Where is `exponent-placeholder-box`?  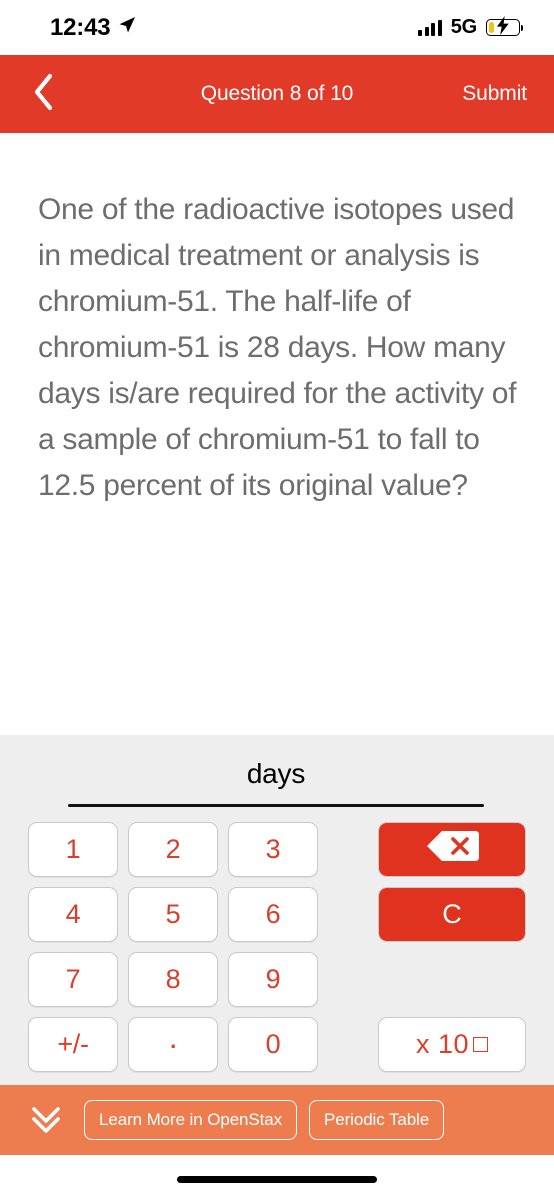 exponent-placeholder-box is located at coordinates (481, 1044).